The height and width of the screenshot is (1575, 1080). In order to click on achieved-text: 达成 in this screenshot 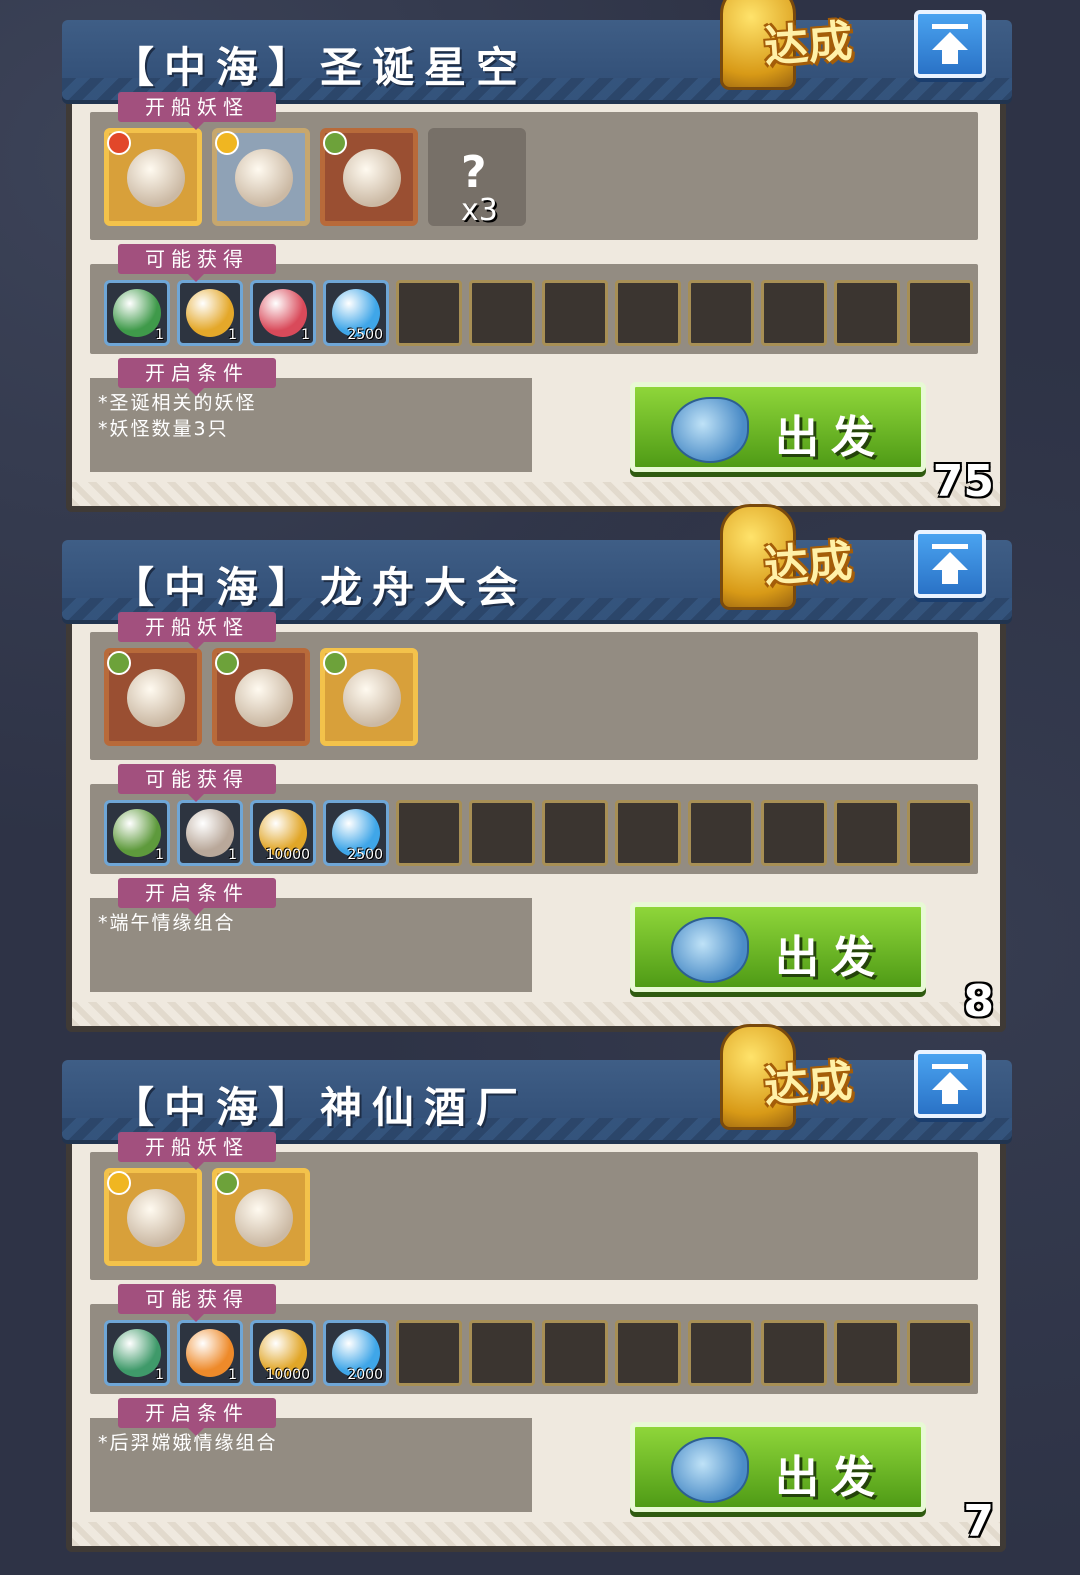, I will do `click(808, 1084)`.